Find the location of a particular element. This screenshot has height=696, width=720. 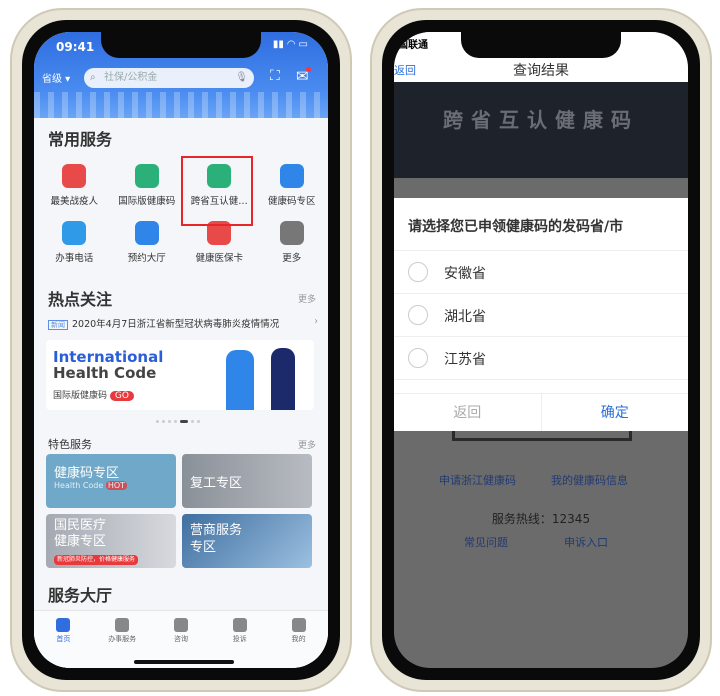

service-item: 办事电话 is located at coordinates (74, 242).